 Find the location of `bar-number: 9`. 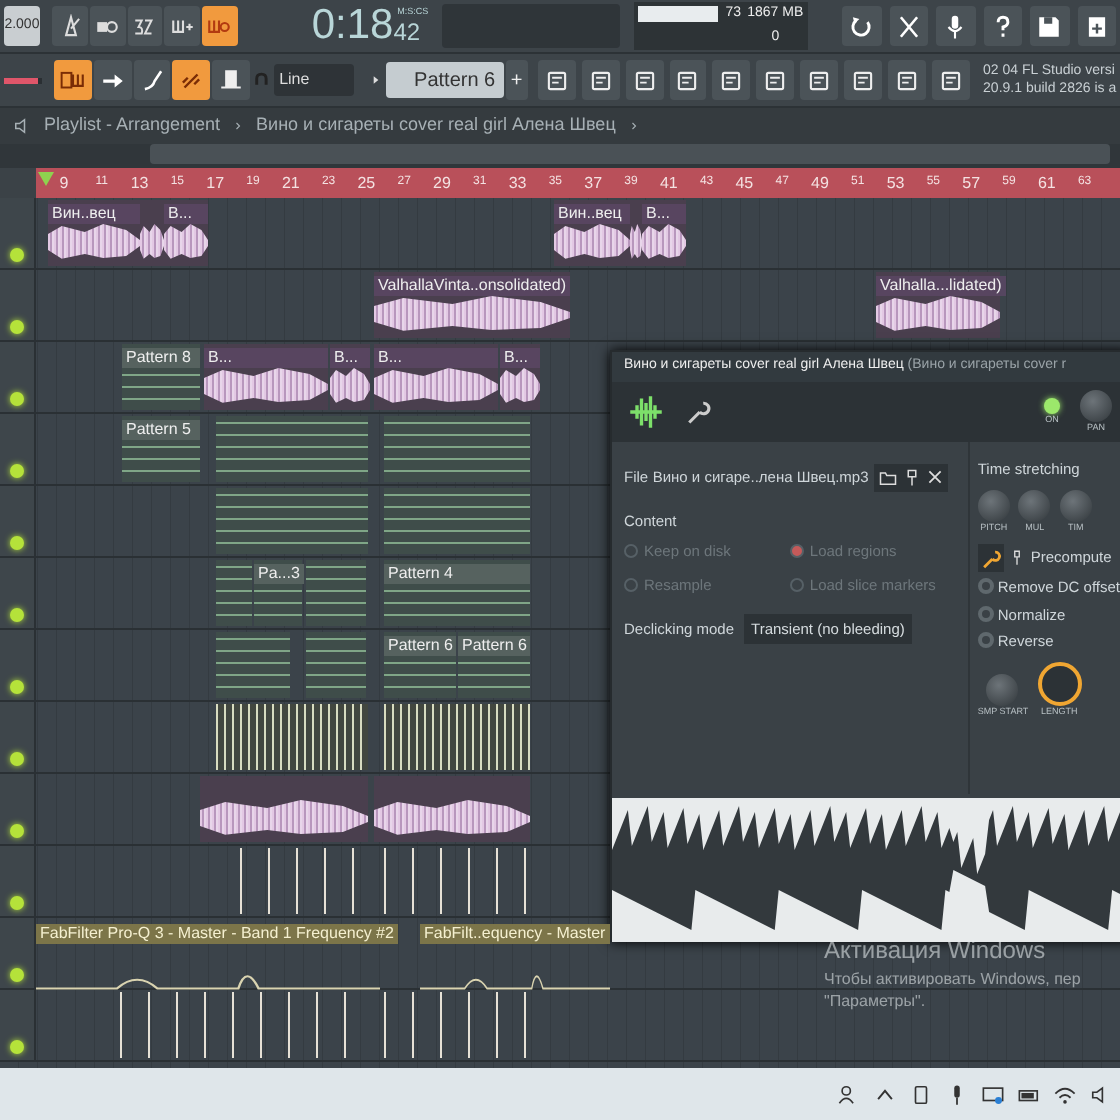

bar-number: 9 is located at coordinates (64, 184).